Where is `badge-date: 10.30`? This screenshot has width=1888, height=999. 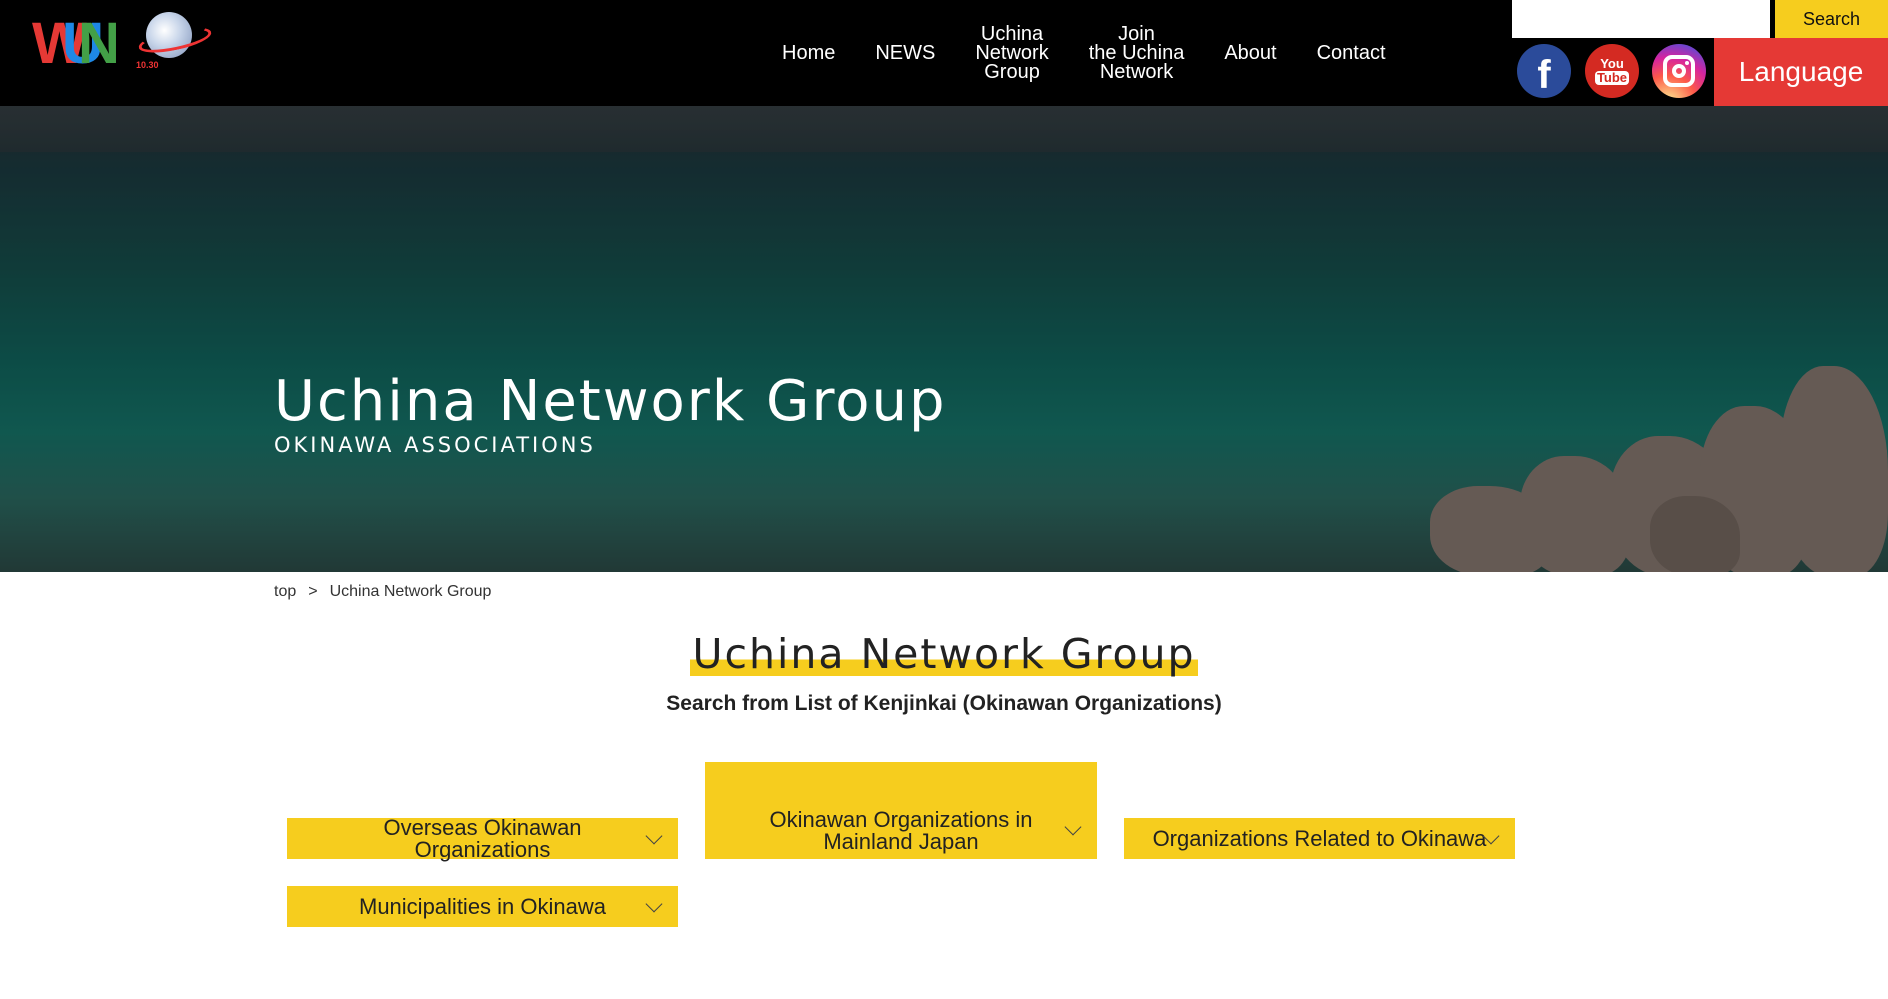
badge-date: 10.30 is located at coordinates (147, 65).